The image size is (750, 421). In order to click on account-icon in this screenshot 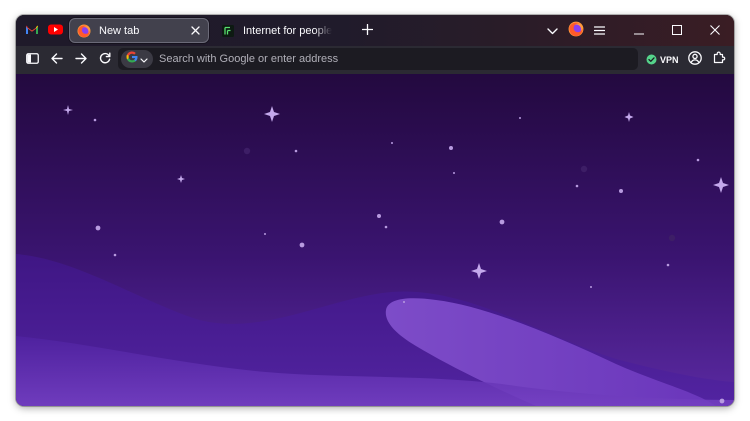, I will do `click(695, 60)`.